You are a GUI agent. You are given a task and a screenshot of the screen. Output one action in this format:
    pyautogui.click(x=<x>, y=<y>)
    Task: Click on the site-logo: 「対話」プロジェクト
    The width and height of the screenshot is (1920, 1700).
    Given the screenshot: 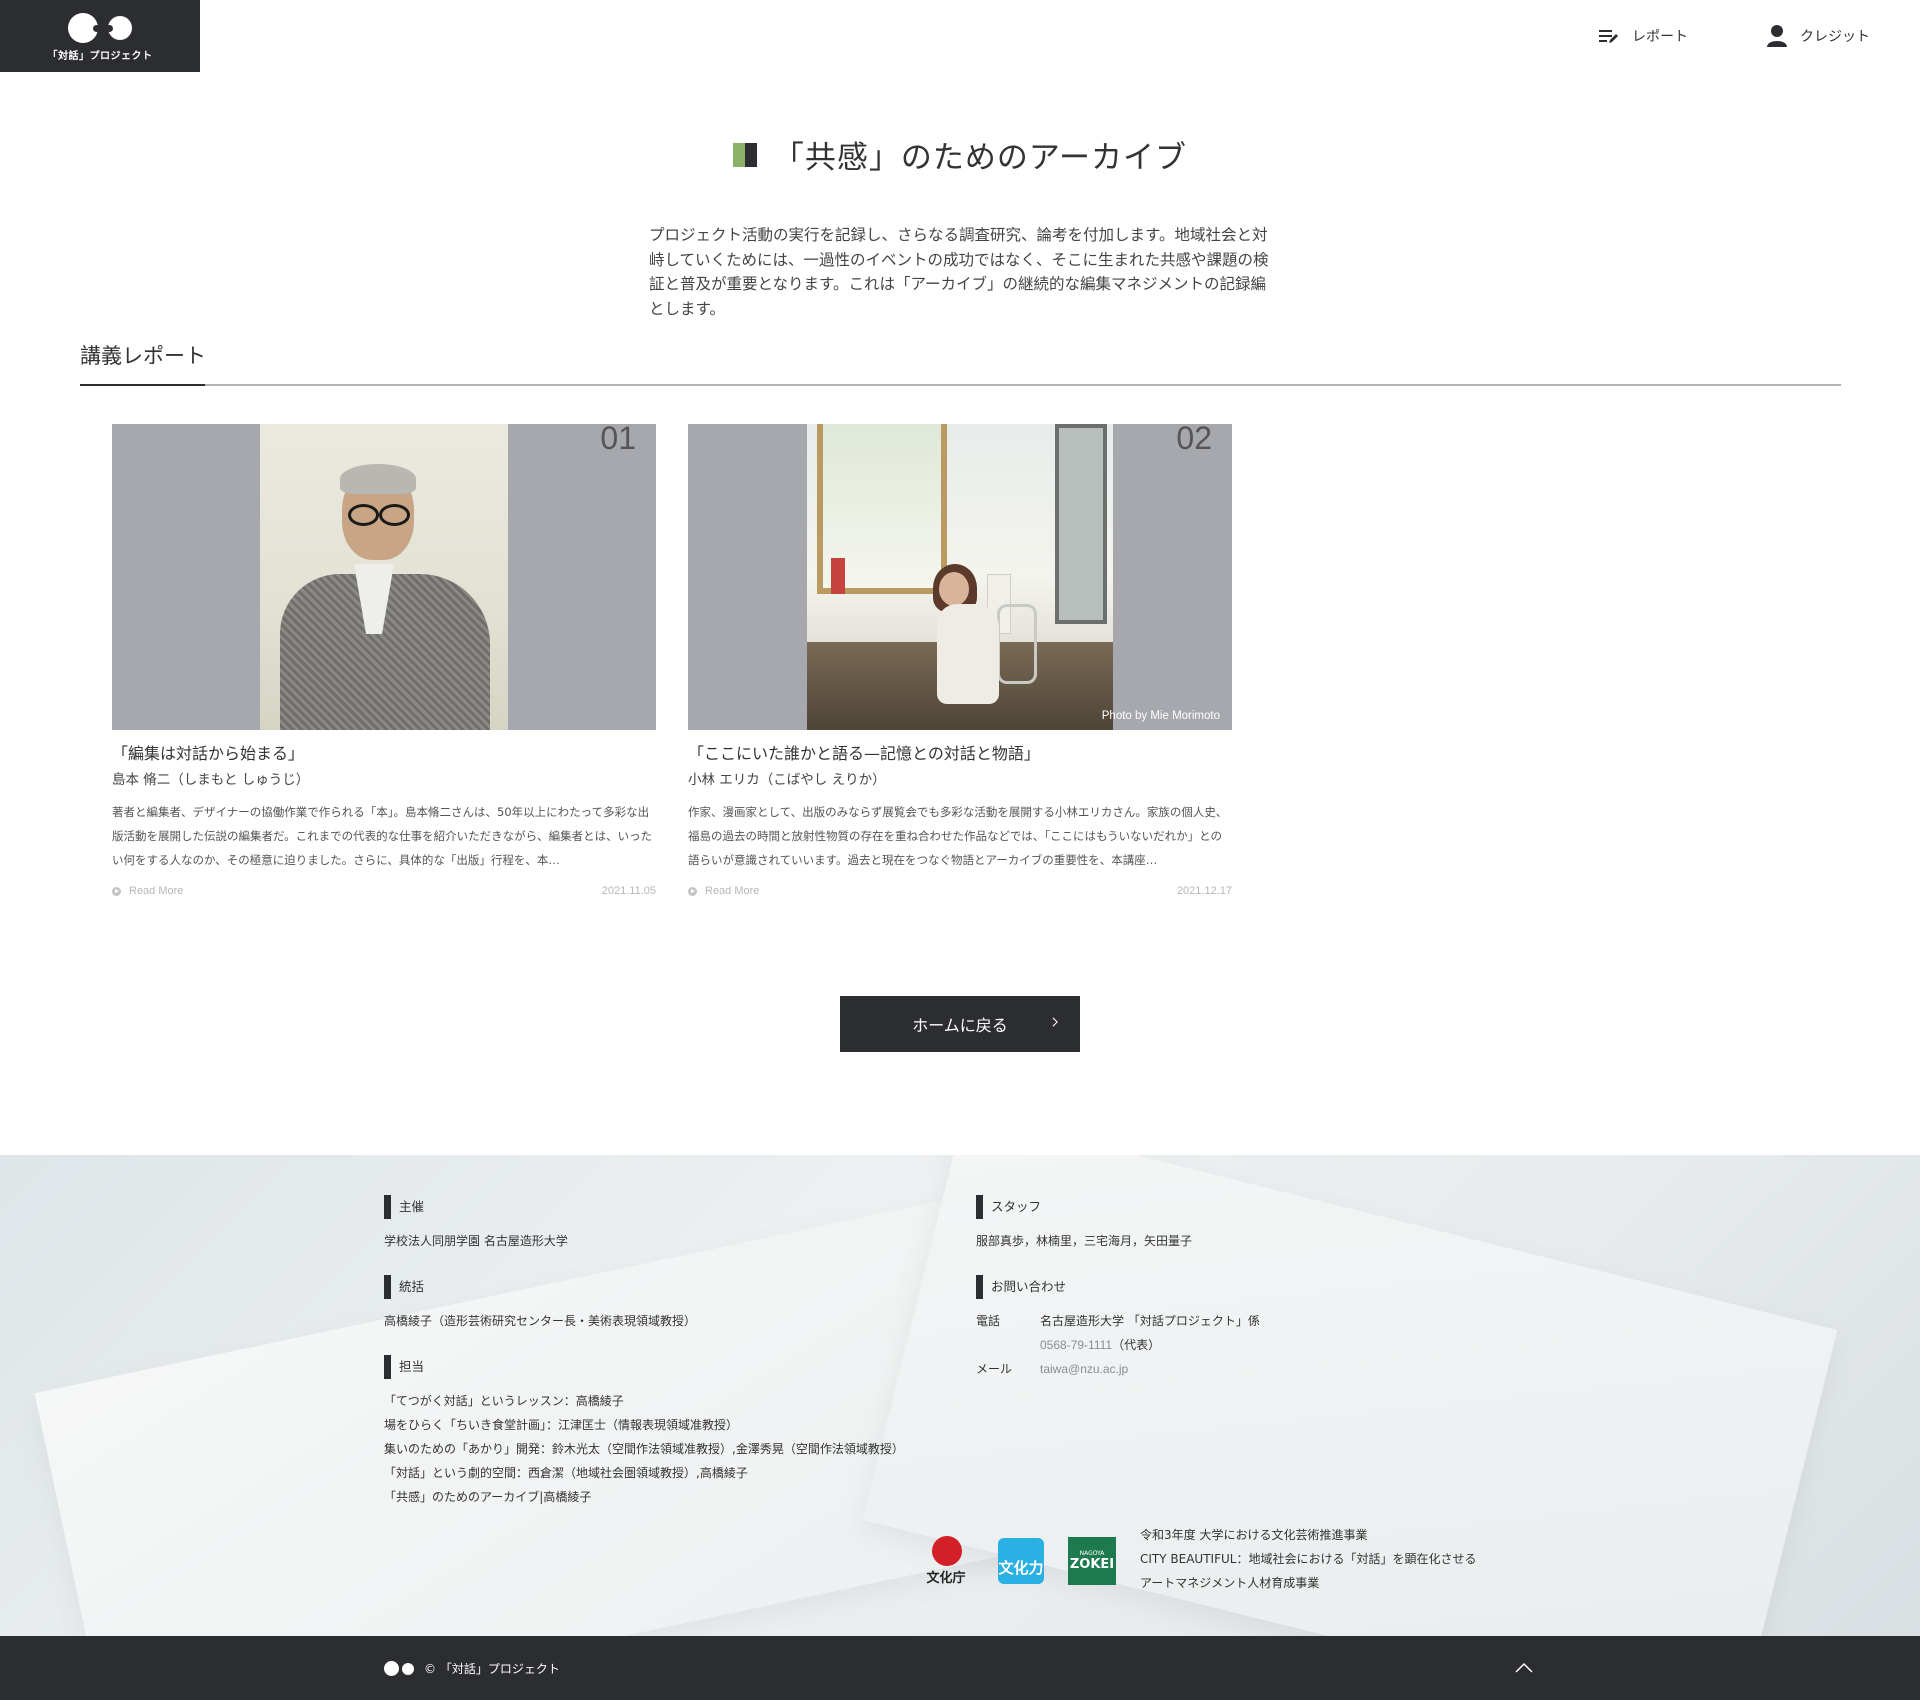 What is the action you would take?
    pyautogui.click(x=100, y=36)
    